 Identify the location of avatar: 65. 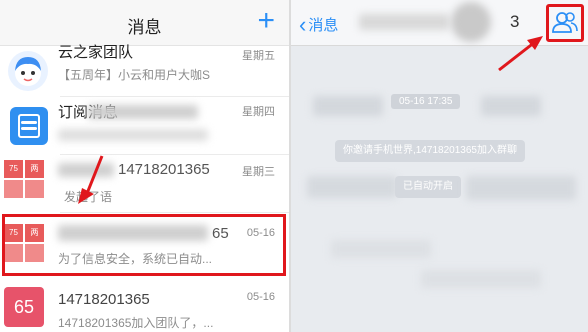
(24, 307).